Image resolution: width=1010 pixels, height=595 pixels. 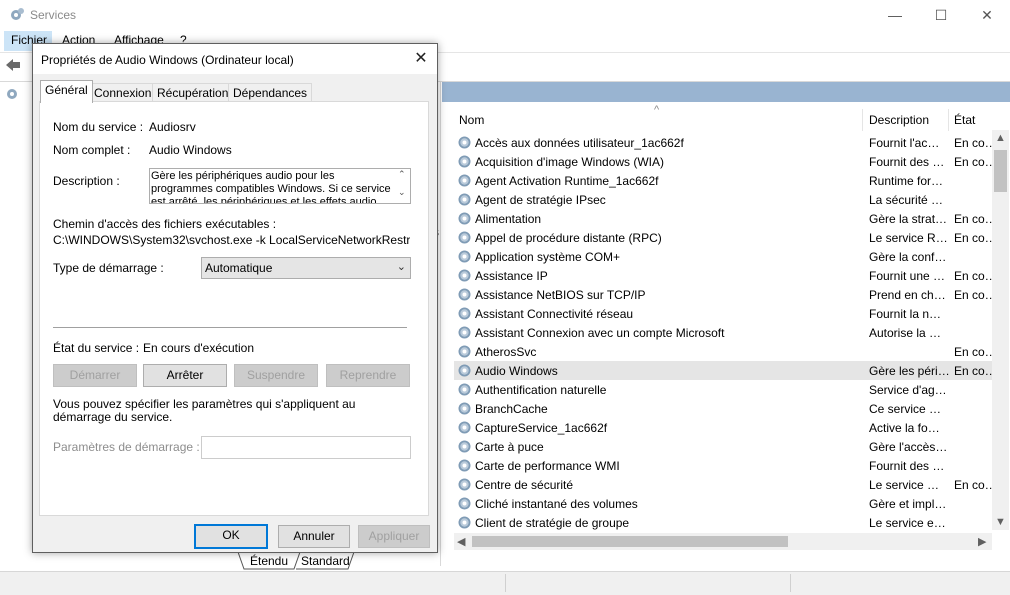 I want to click on service-name: CaptureService_1ac662f, so click(x=541, y=428).